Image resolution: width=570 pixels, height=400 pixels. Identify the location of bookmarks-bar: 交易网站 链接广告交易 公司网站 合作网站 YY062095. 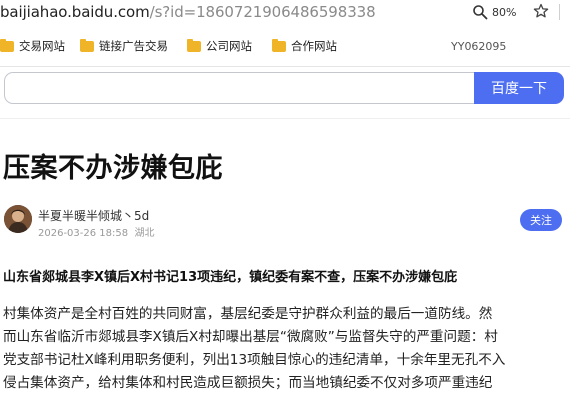
(285, 47).